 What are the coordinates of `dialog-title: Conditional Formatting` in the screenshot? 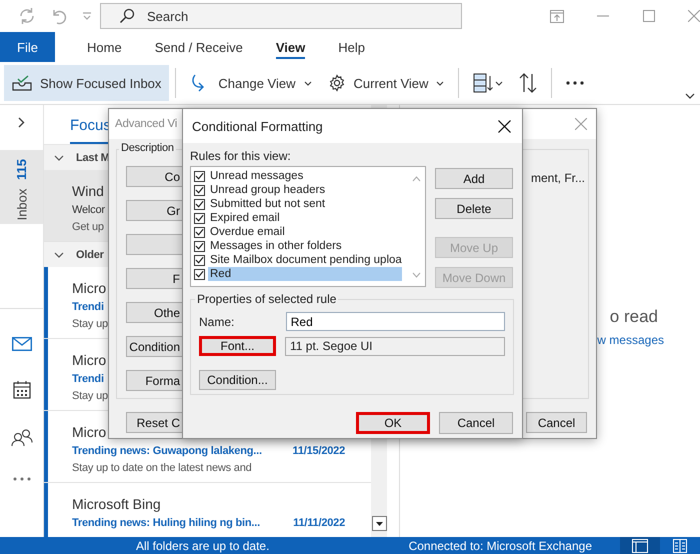 It's located at (257, 126).